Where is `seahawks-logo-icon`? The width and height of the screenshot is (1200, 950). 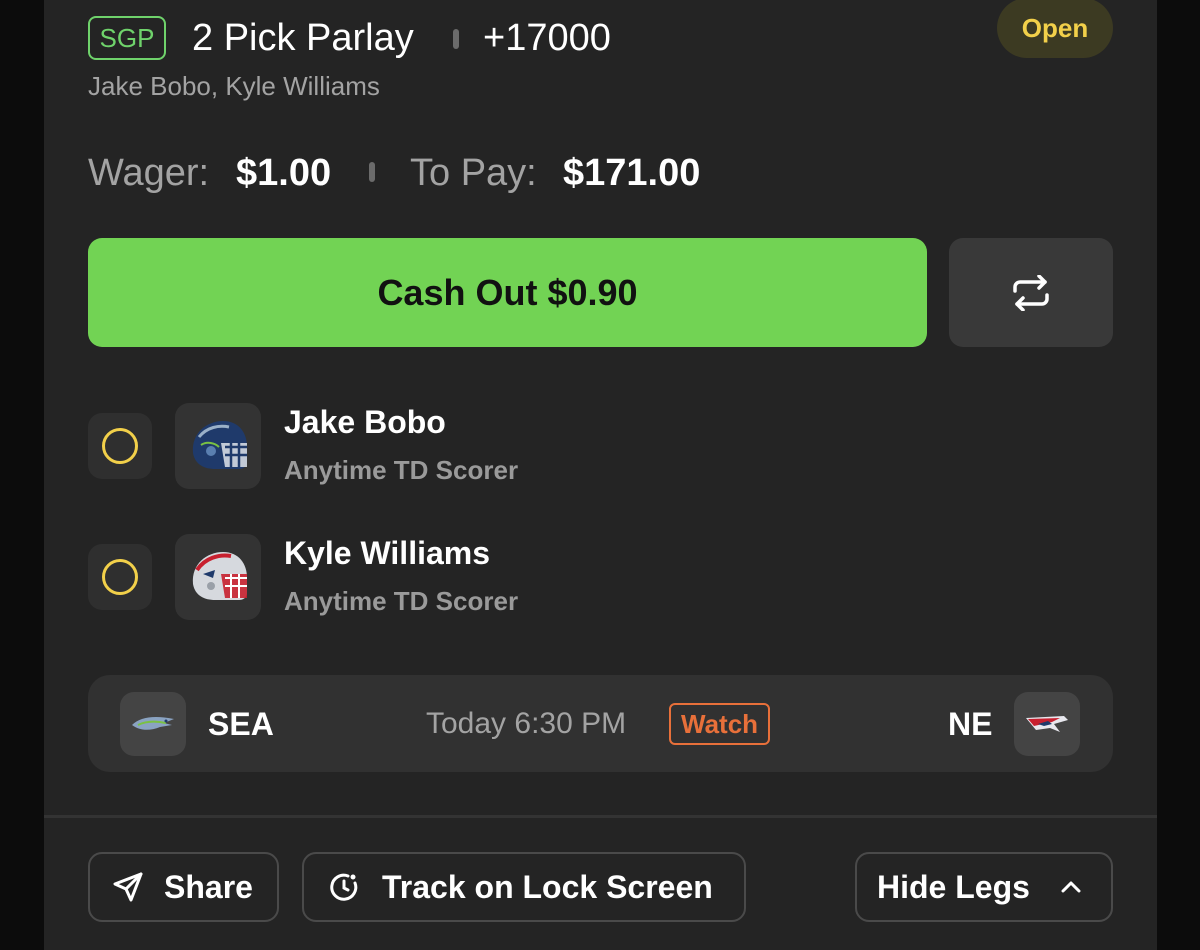 seahawks-logo-icon is located at coordinates (153, 723).